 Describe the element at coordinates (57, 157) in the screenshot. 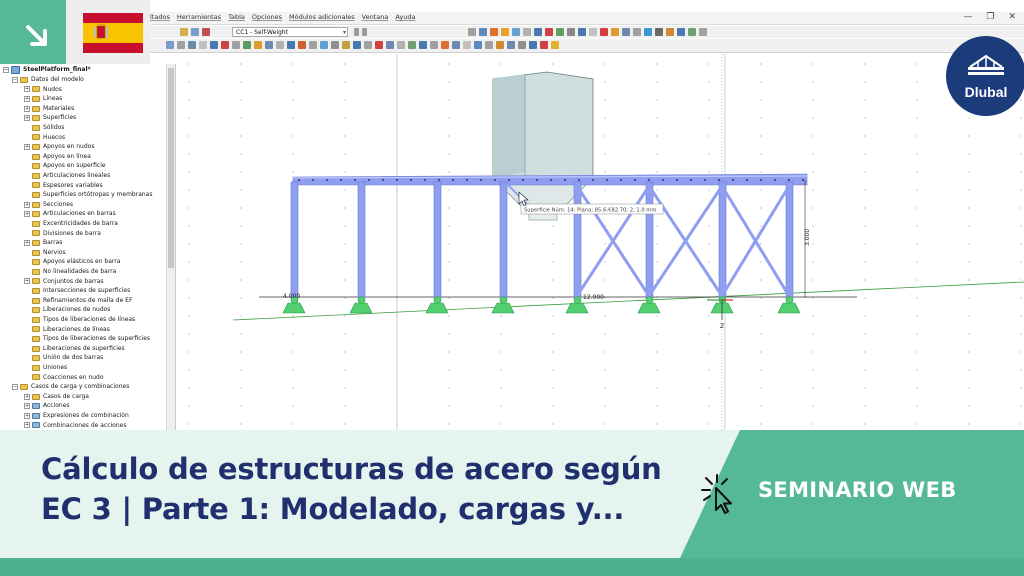

I see `tree-item: Apoyos en línea` at that location.